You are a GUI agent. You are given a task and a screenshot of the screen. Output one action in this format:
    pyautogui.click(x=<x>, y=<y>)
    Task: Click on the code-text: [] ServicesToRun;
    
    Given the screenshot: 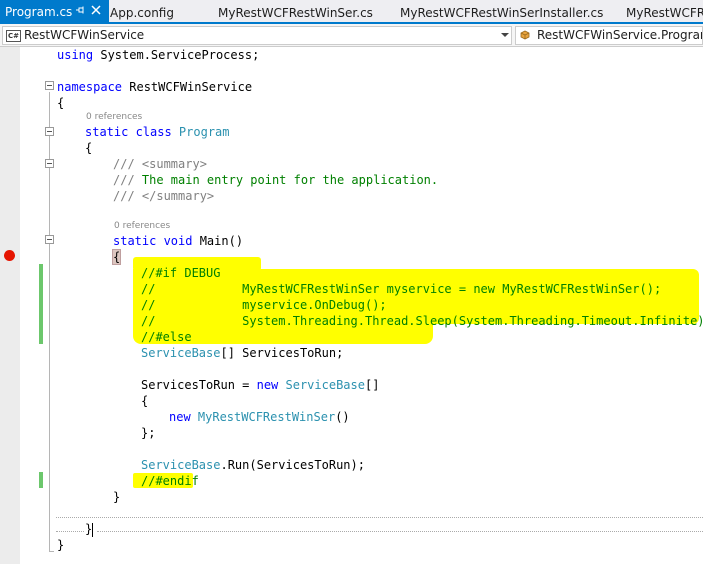 What is the action you would take?
    pyautogui.click(x=282, y=353)
    